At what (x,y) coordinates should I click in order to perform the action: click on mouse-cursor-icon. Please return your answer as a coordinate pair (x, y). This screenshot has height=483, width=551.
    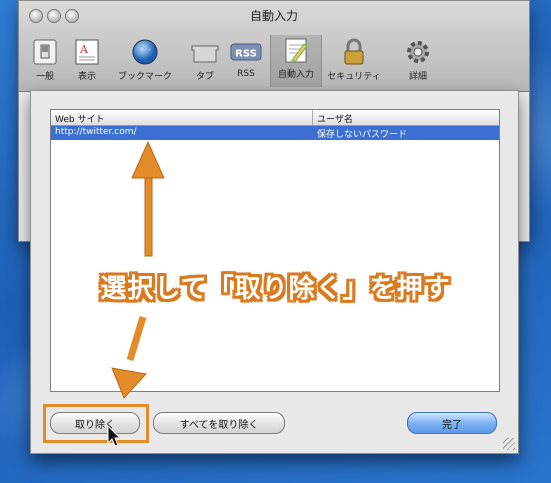
    Looking at the image, I should click on (114, 435).